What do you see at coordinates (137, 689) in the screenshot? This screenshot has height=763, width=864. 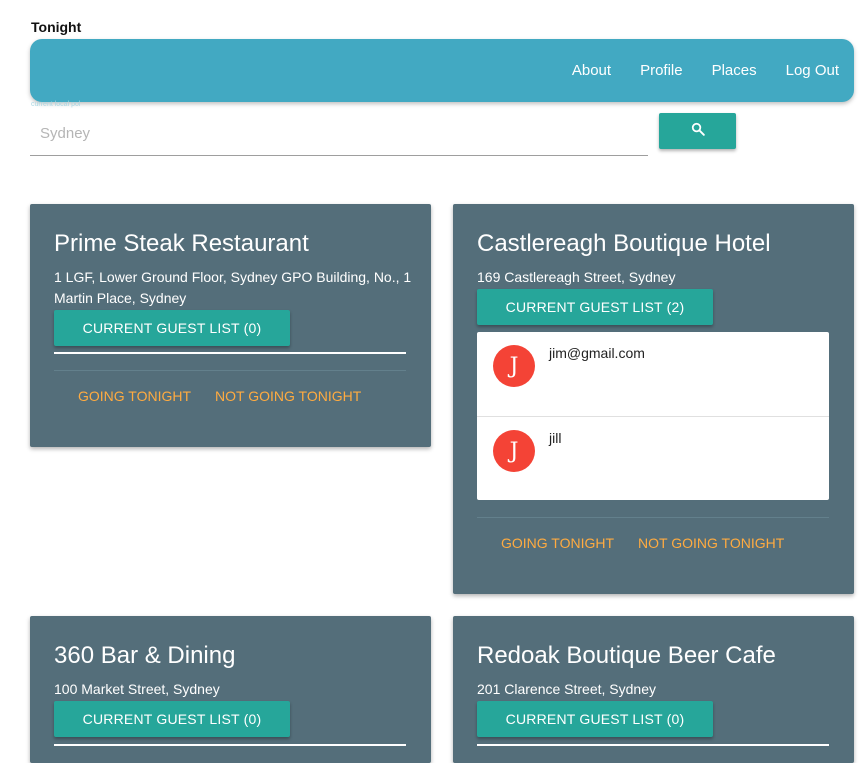 I see `place-address: 100 Market Street, Sydney` at bounding box center [137, 689].